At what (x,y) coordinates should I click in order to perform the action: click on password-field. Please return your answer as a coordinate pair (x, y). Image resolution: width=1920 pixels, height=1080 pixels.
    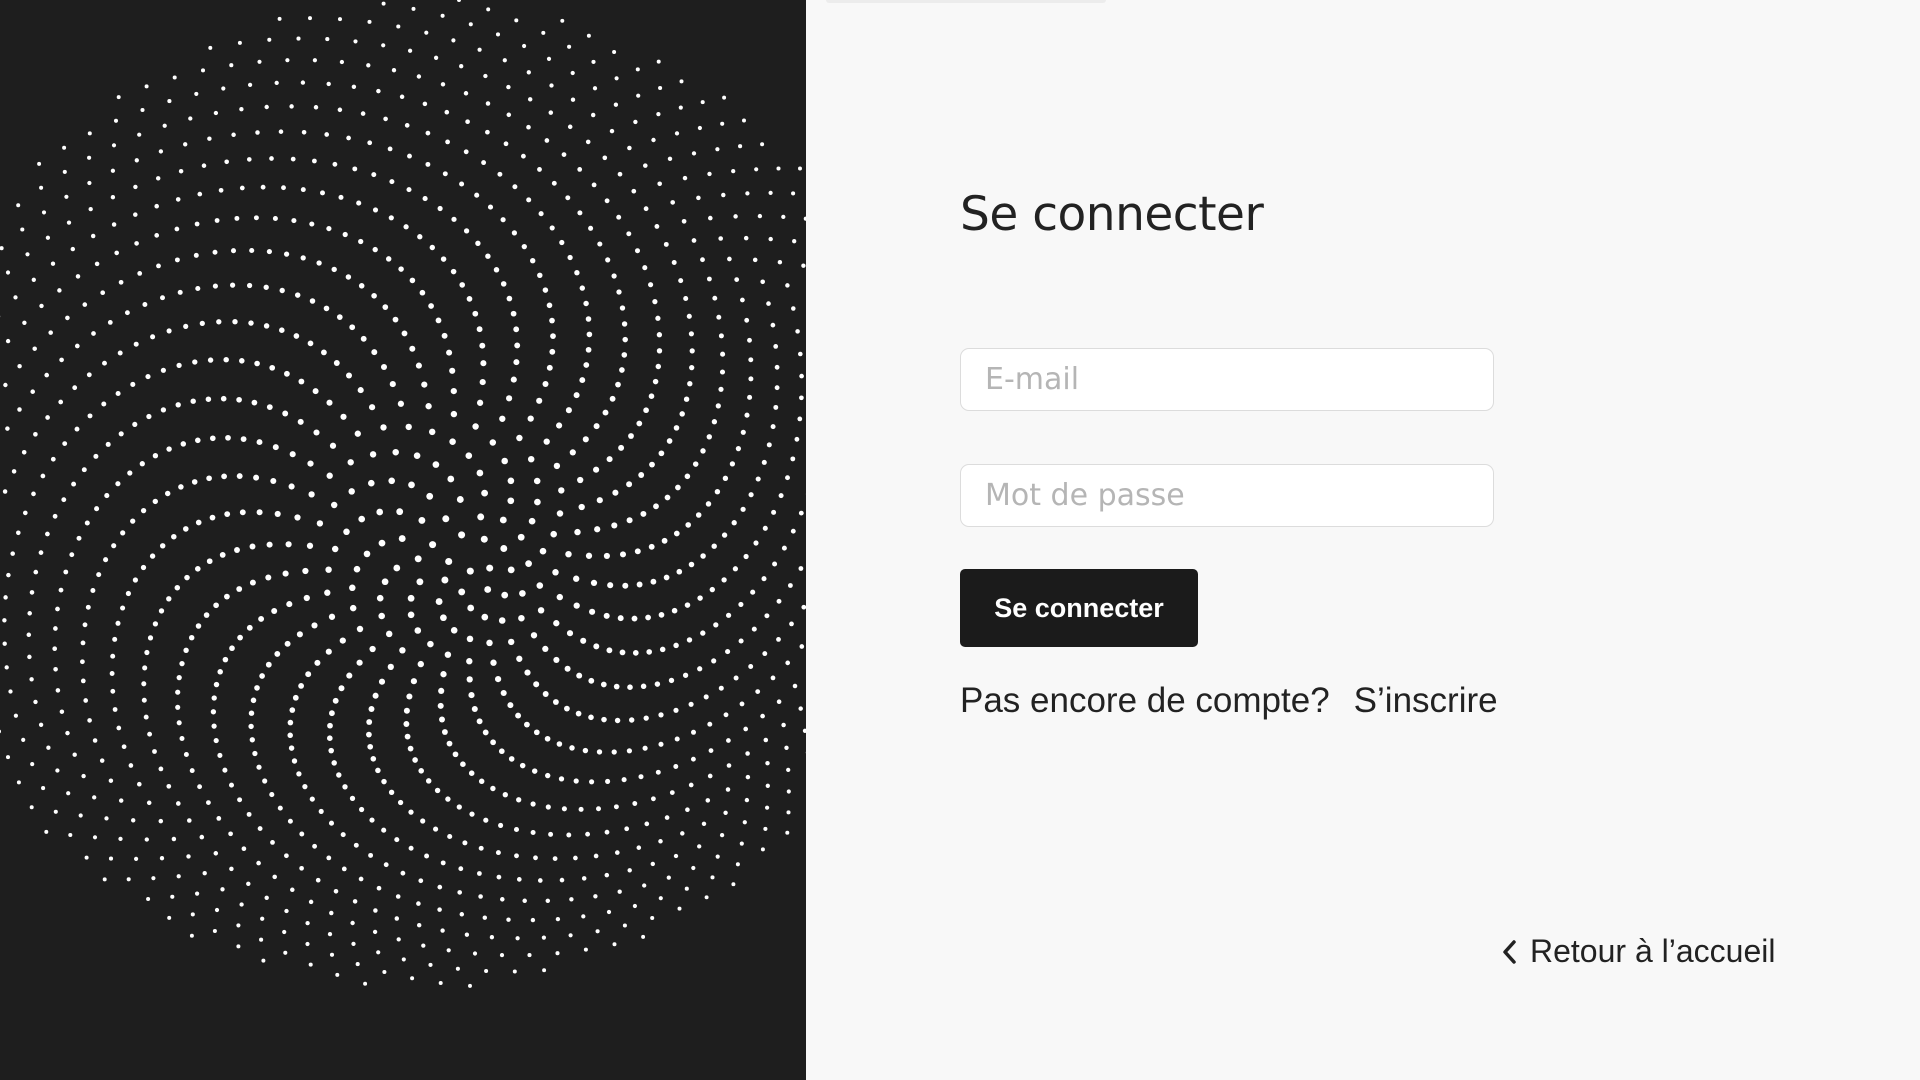
    Looking at the image, I should click on (1227, 495).